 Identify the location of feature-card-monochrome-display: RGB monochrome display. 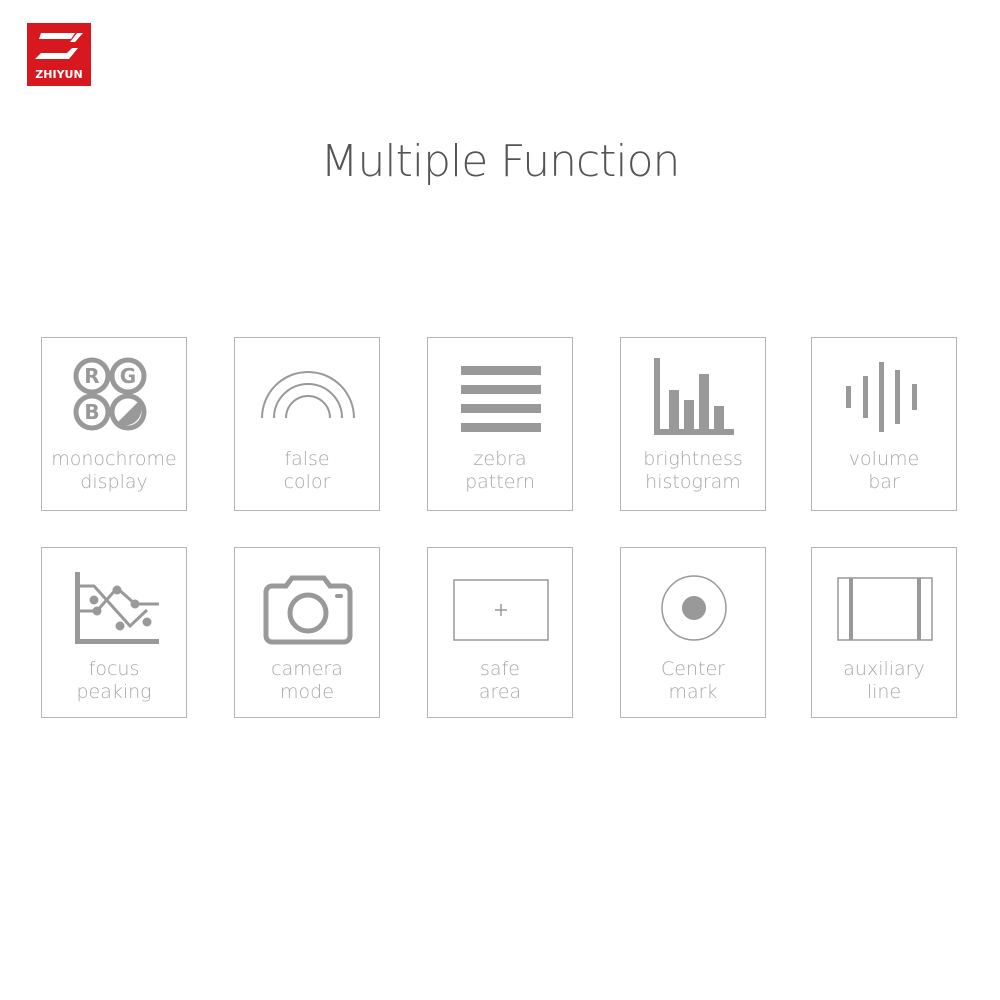
(114, 424).